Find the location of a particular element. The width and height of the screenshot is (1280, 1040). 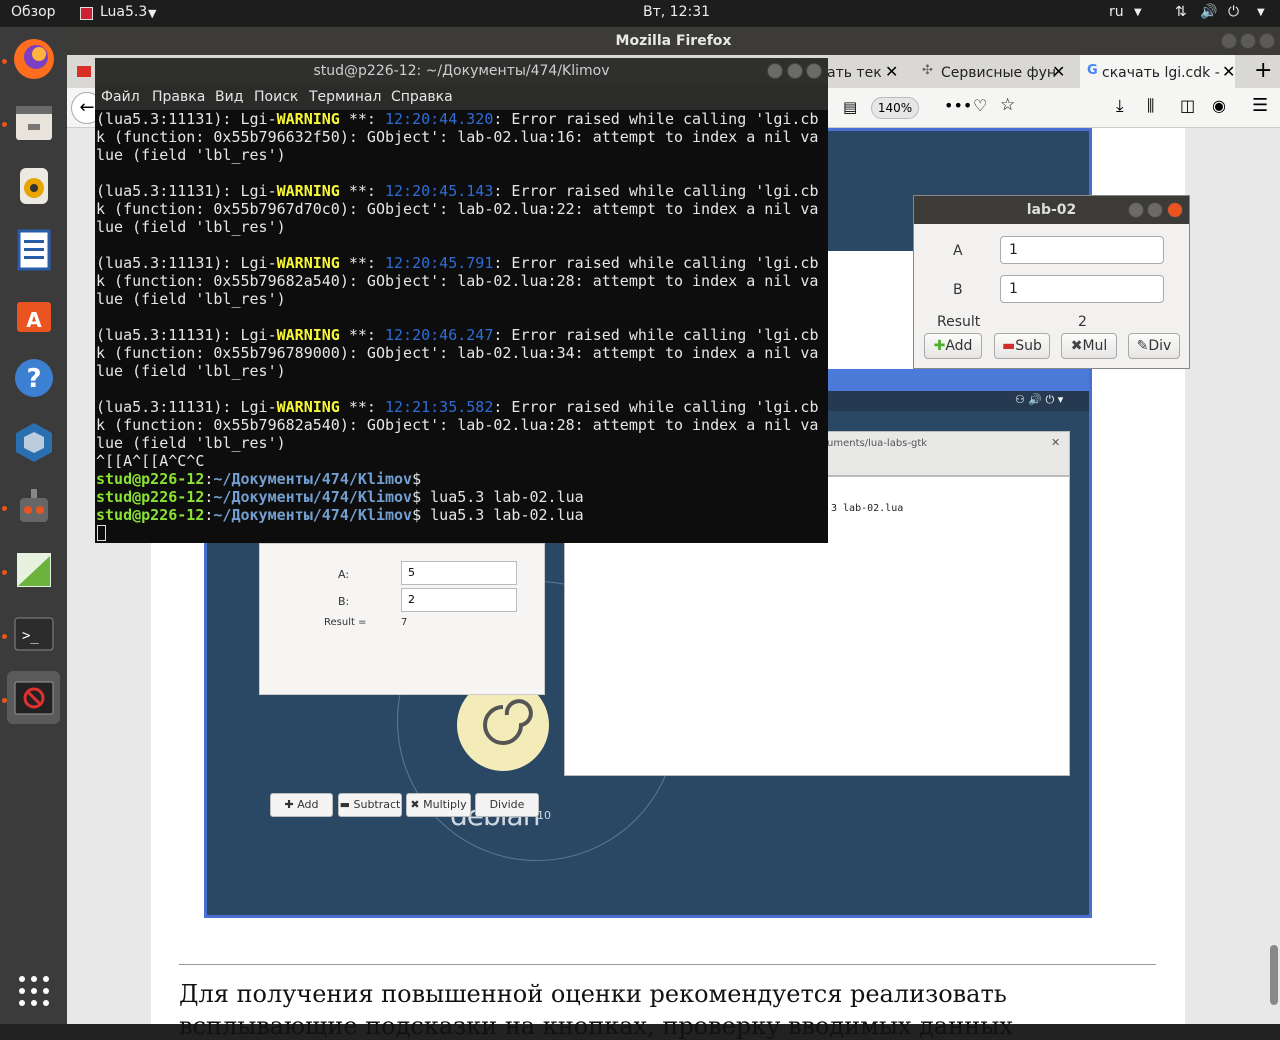

geogebra-icon is located at coordinates (33, 569).